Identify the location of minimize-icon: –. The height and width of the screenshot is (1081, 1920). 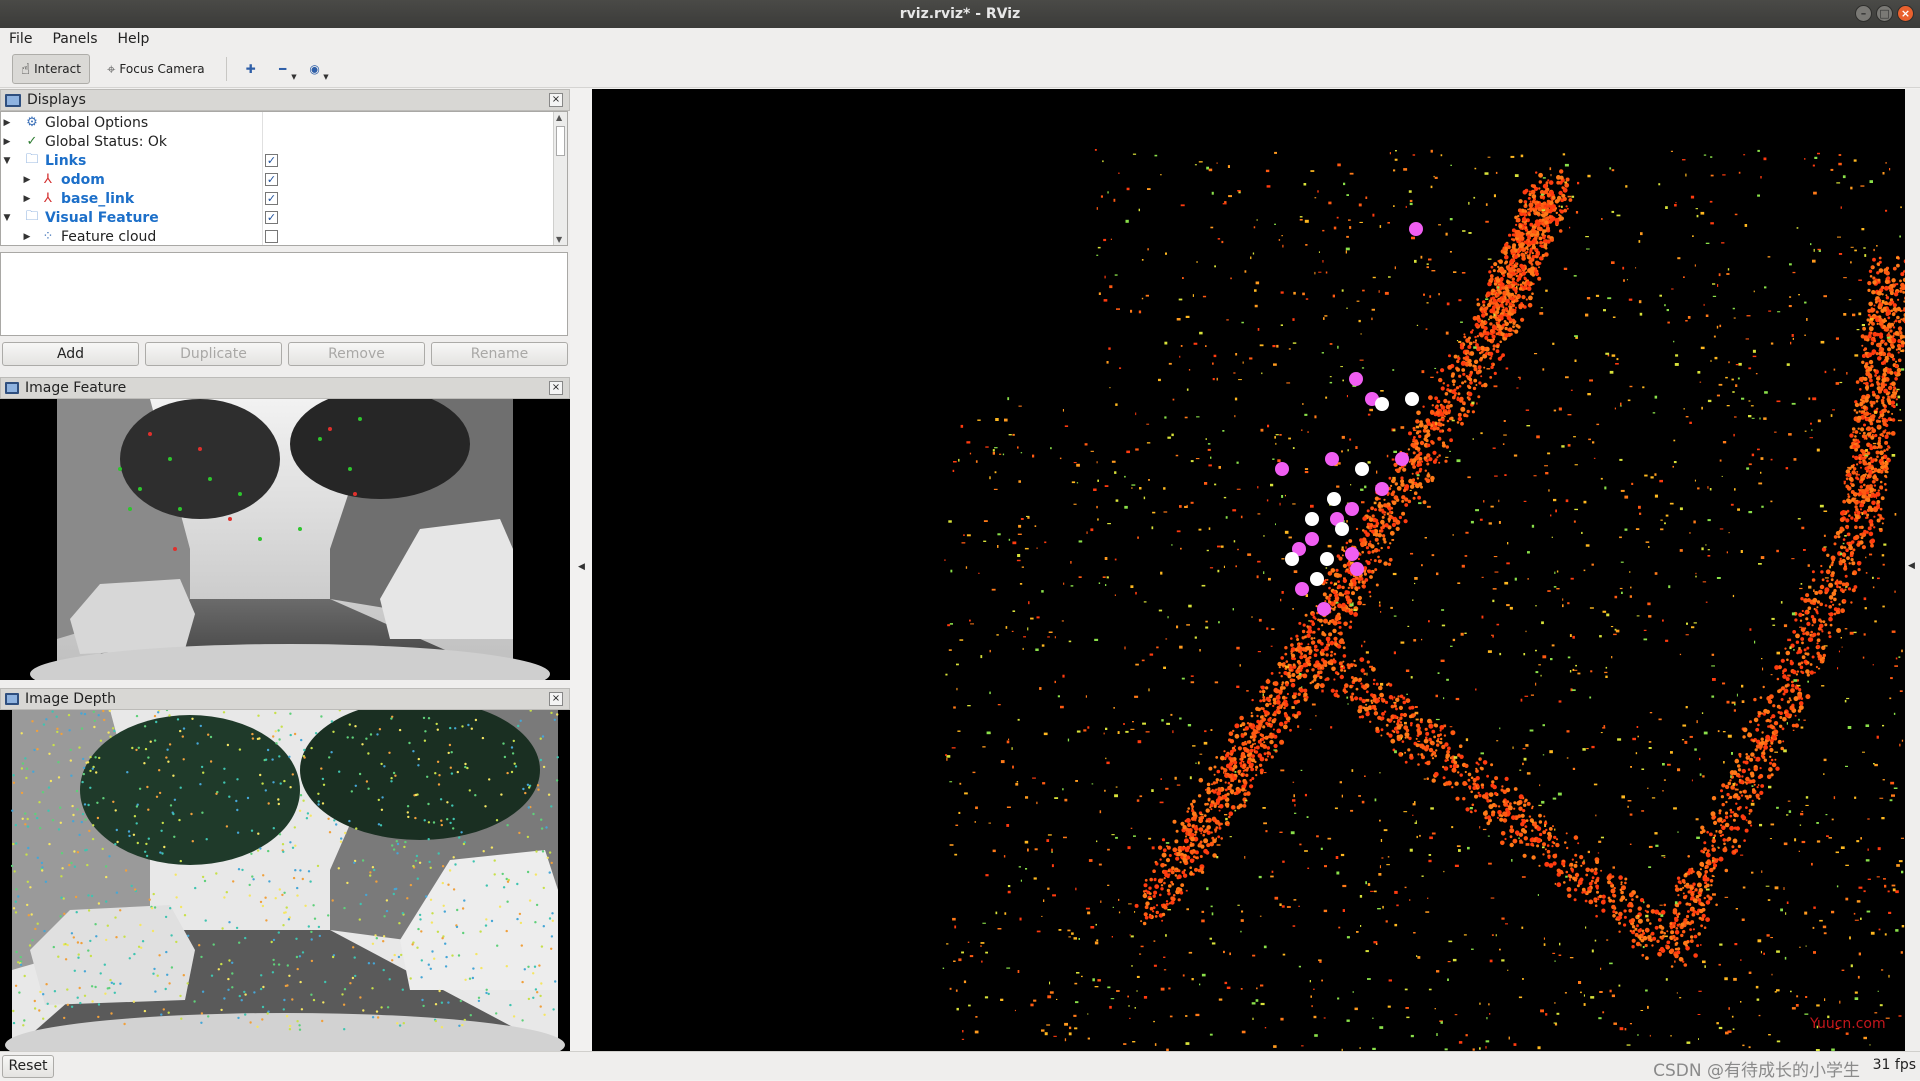
(1863, 13).